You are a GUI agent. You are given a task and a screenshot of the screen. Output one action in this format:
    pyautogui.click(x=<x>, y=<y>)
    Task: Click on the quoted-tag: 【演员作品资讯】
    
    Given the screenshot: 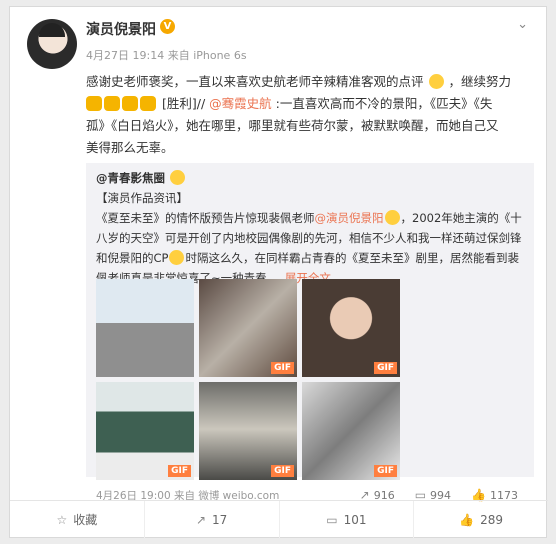 What is the action you would take?
    pyautogui.click(x=142, y=198)
    